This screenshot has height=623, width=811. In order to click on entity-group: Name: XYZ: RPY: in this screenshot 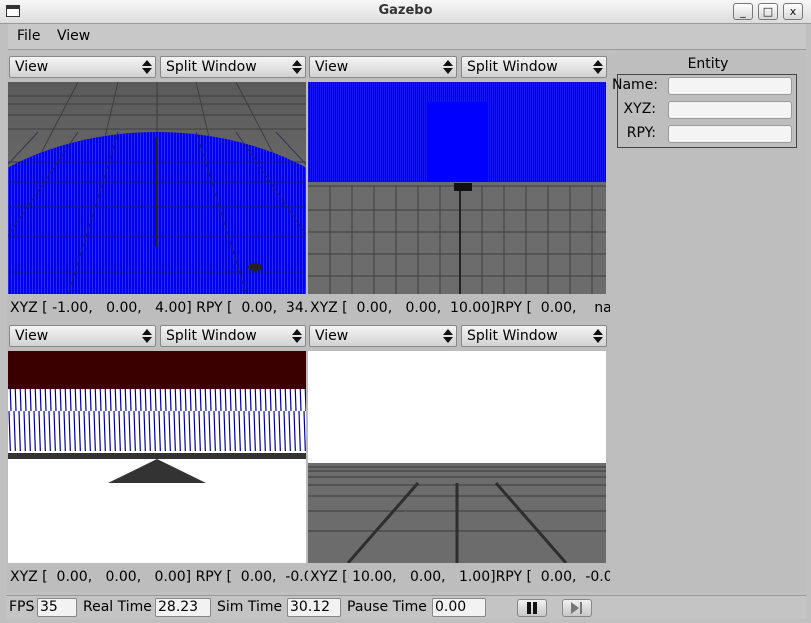, I will do `click(704, 111)`.